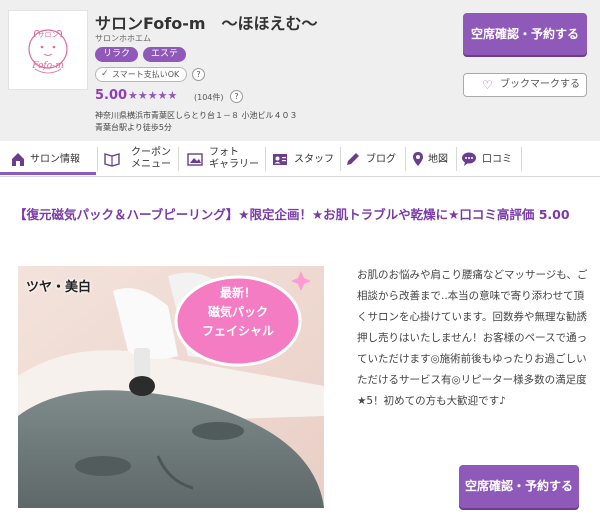 The height and width of the screenshot is (515, 600). Describe the element at coordinates (224, 152) in the screenshot. I see `nav-label-photo: フォト` at that location.